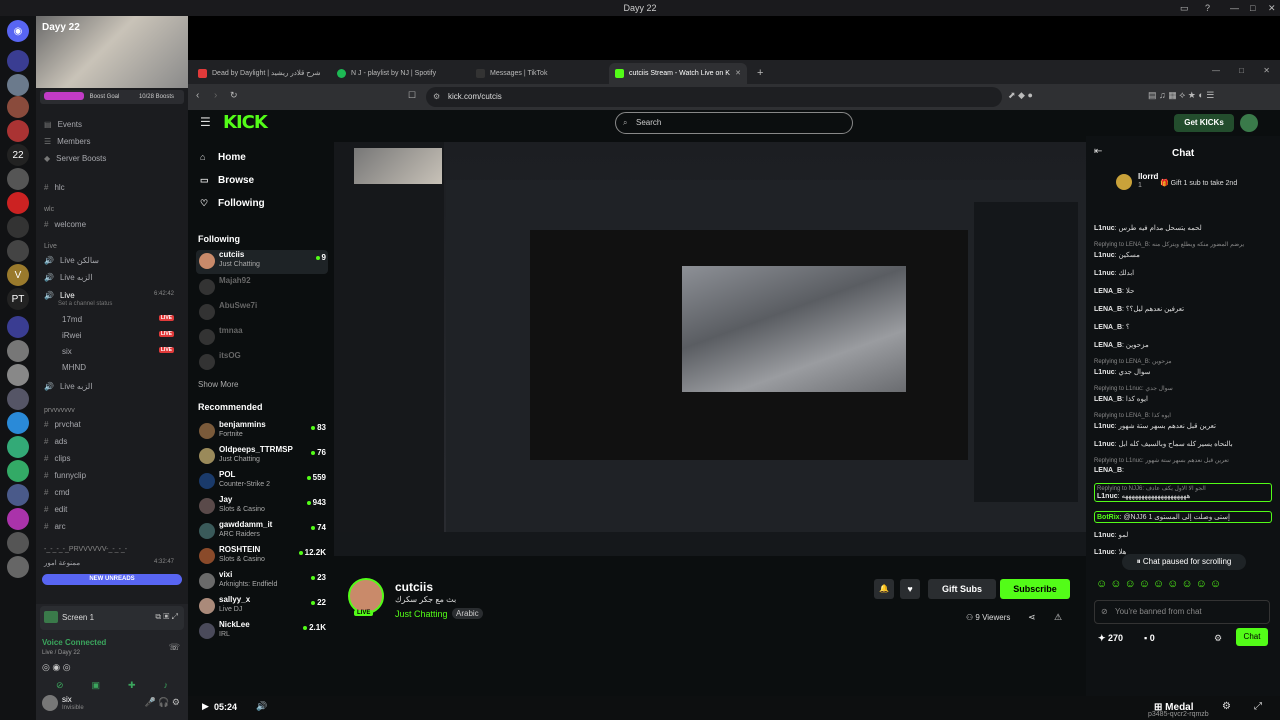 The width and height of the screenshot is (1280, 720). Describe the element at coordinates (1207, 8) in the screenshot. I see `help-icon: ?` at that location.